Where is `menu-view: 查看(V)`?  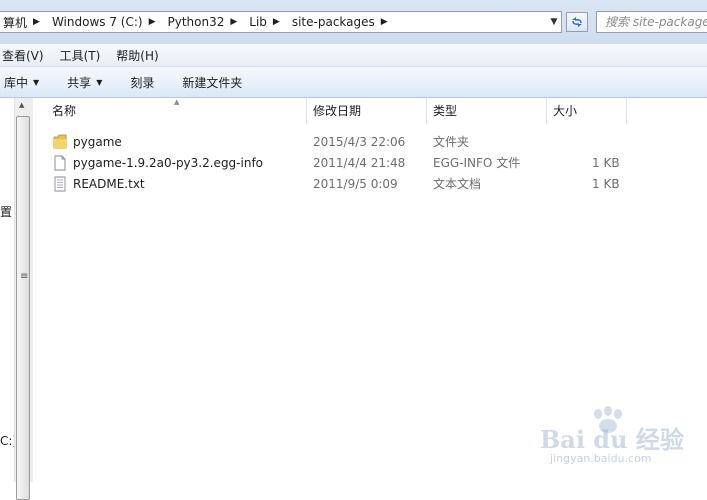 menu-view: 查看(V) is located at coordinates (26, 55).